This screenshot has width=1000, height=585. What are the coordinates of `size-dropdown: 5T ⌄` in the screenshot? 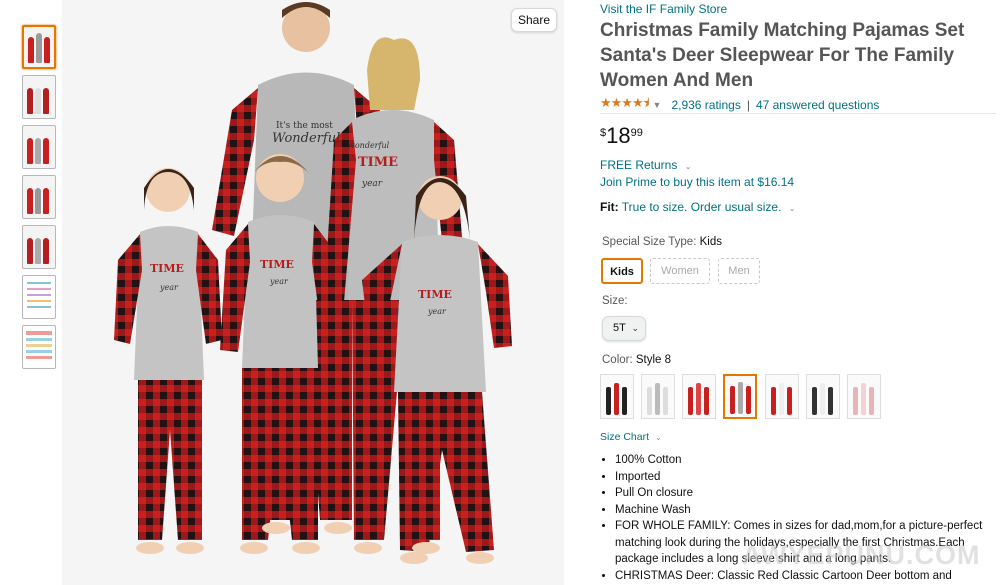 It's located at (624, 328).